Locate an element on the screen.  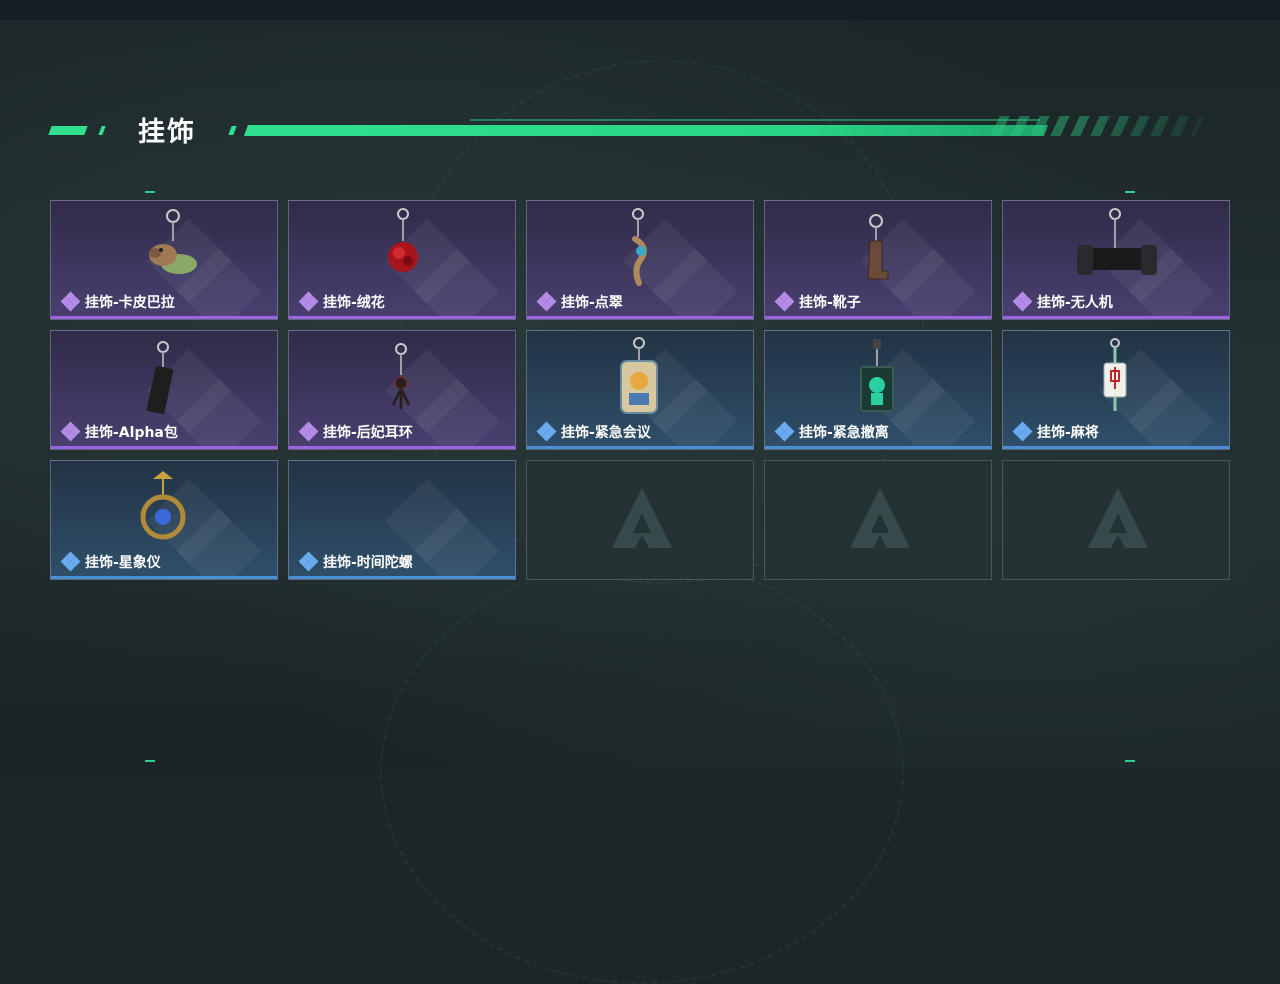
charm-name: 挂饰-卡皮巴拉 is located at coordinates (117, 301).